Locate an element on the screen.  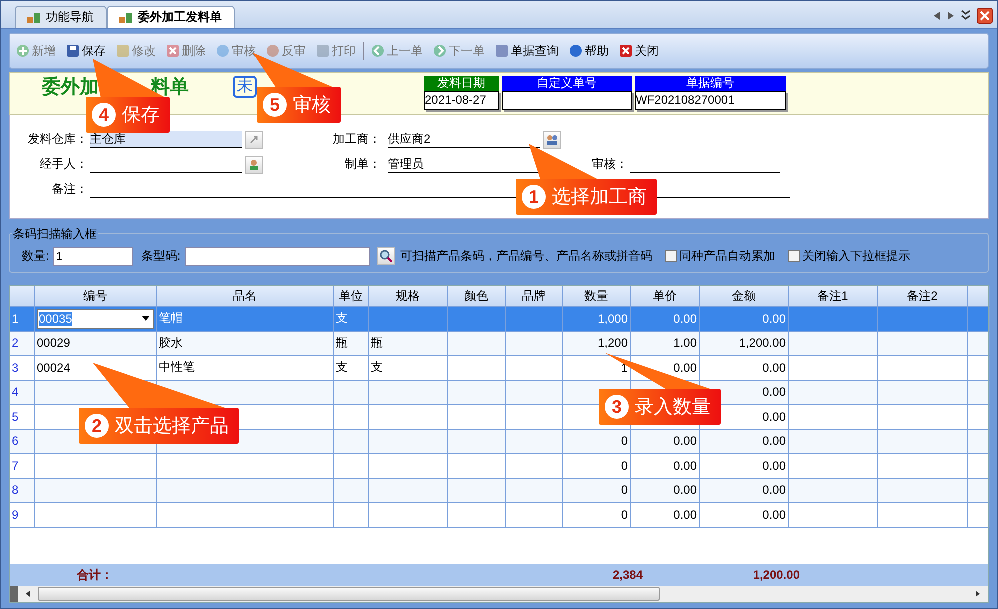
search-icon is located at coordinates (385, 256).